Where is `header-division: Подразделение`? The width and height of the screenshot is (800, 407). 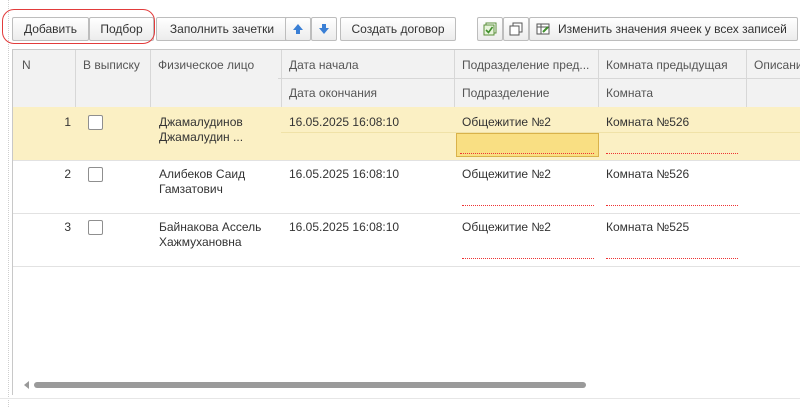 header-division: Подразделение is located at coordinates (505, 93).